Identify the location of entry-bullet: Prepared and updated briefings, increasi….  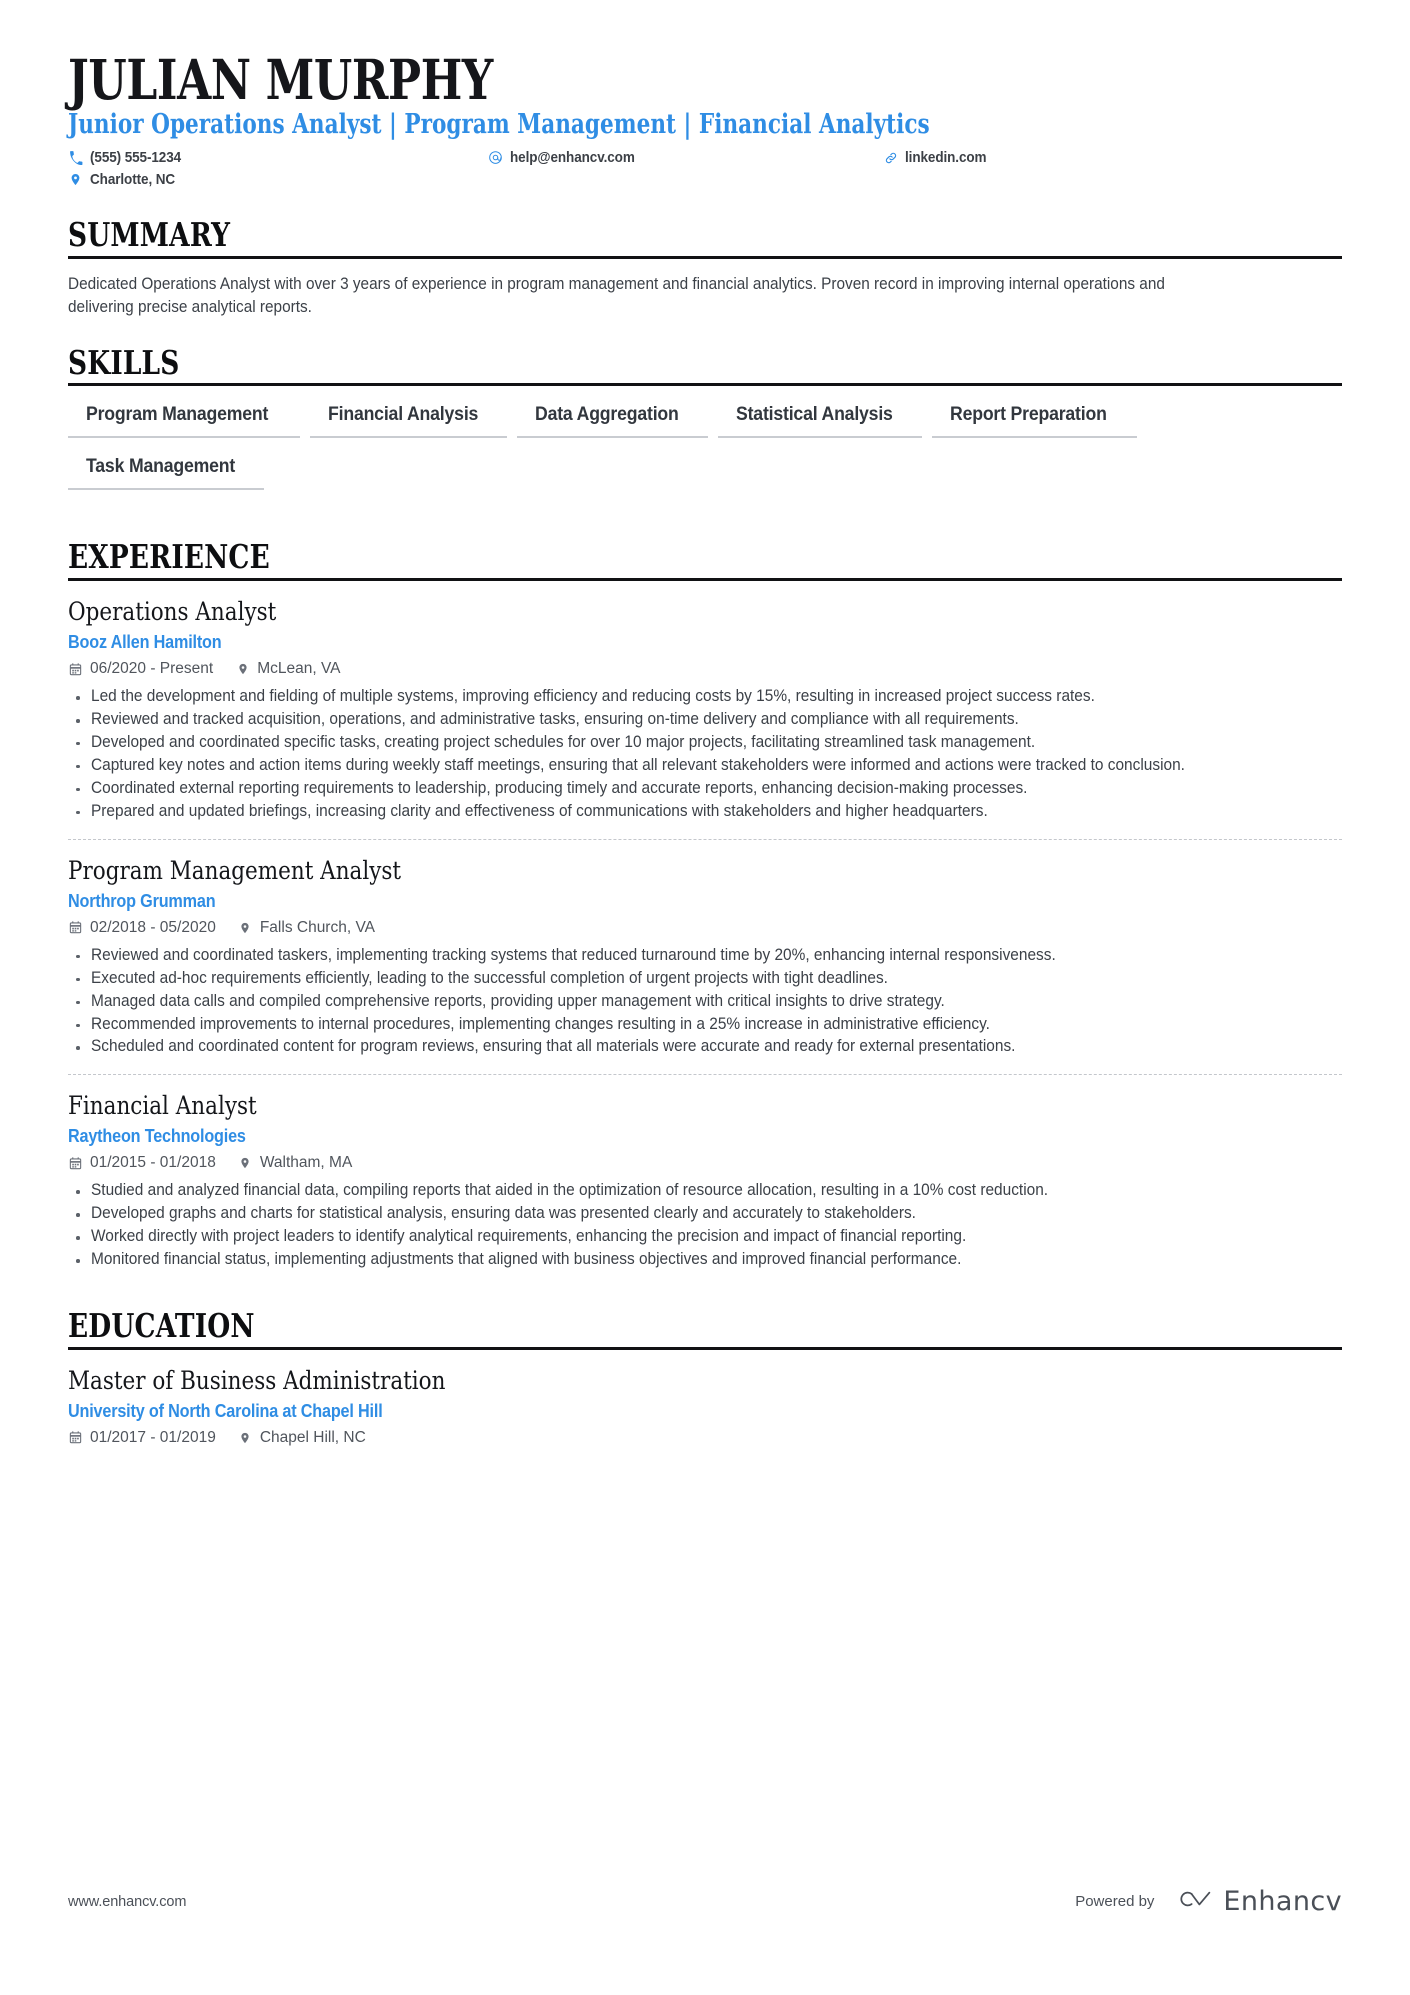
(705, 812).